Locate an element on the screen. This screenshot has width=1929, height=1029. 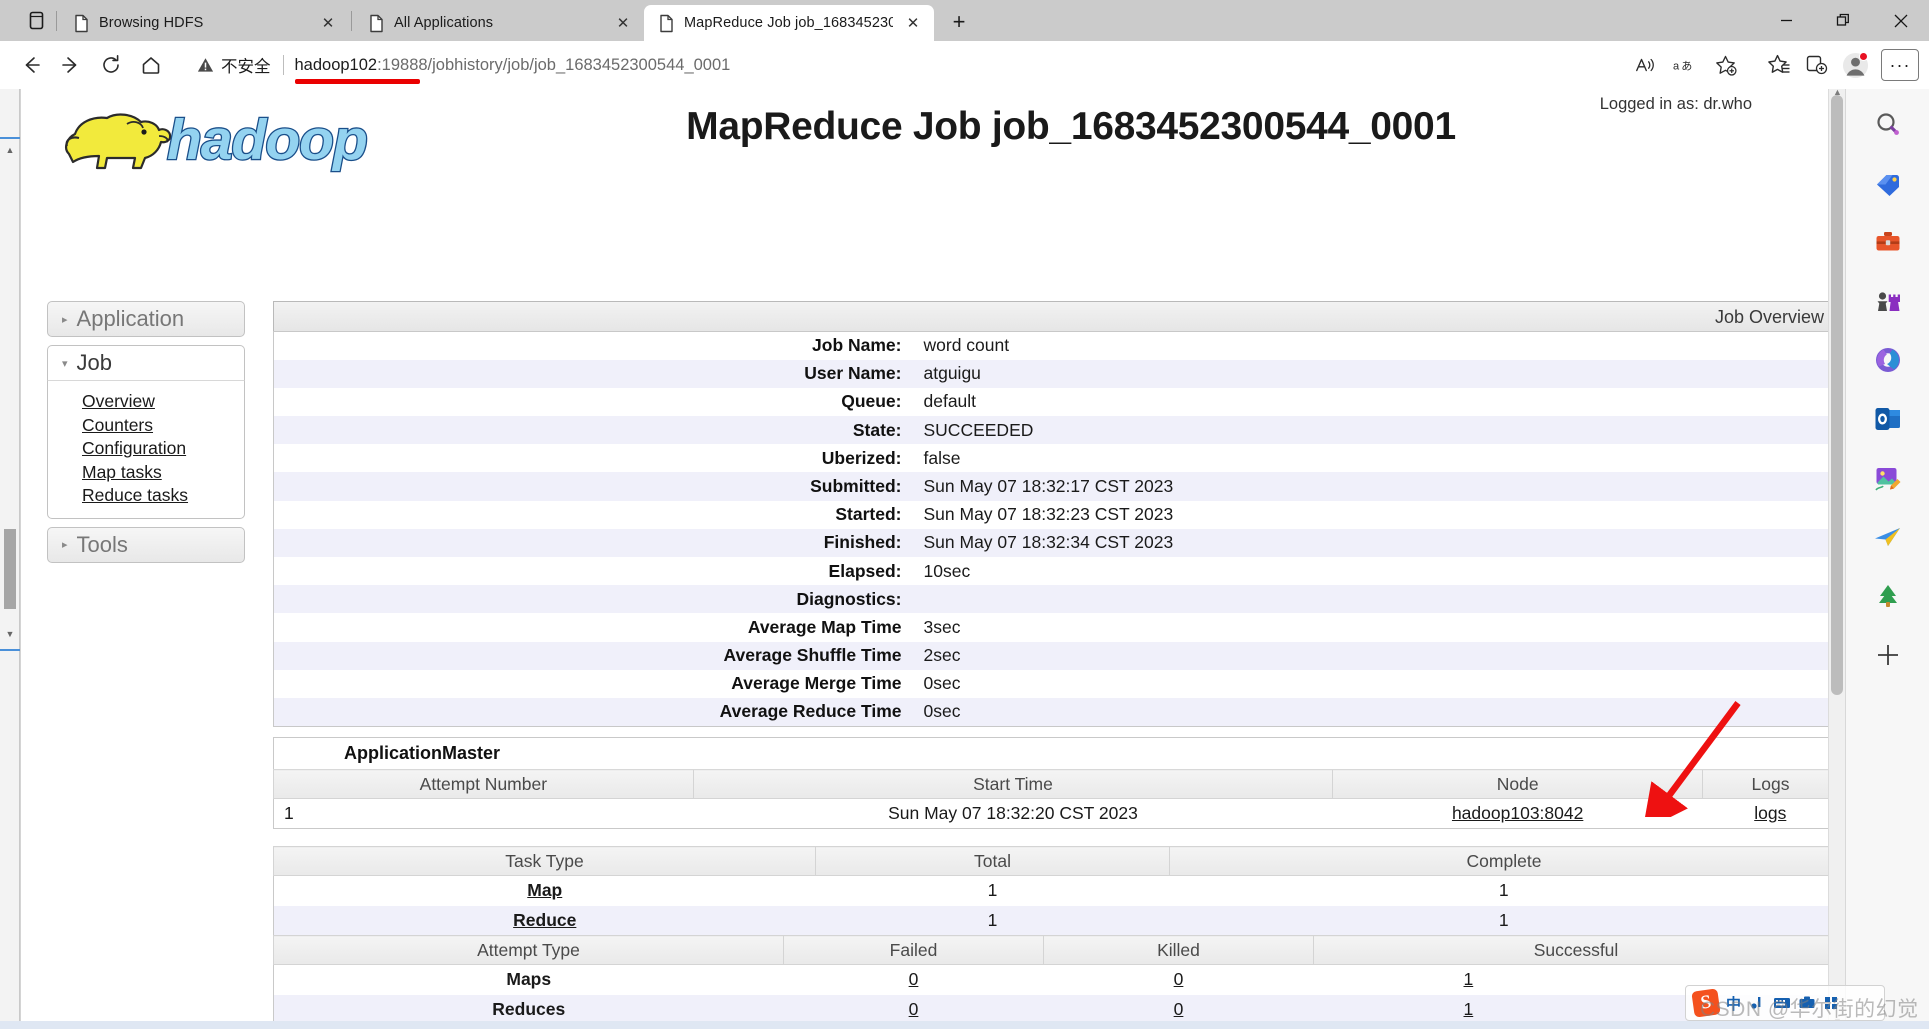
add-sidebar-app-button is located at coordinates (1888, 655).